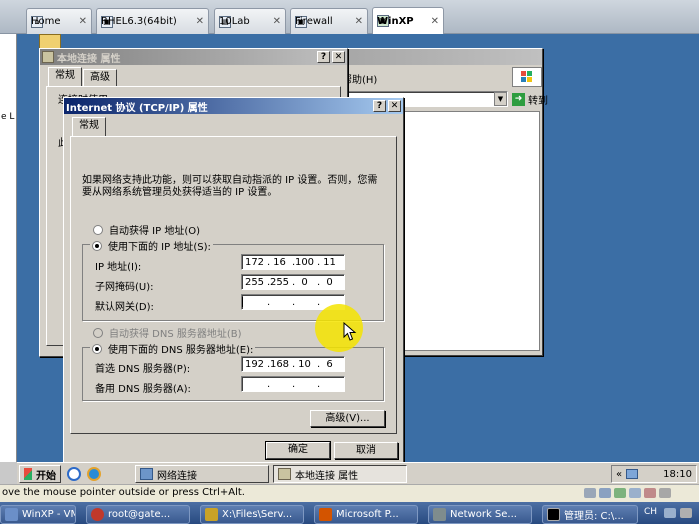  I want to click on subnet-mask-label: 子网掩码(U):, so click(124, 287).